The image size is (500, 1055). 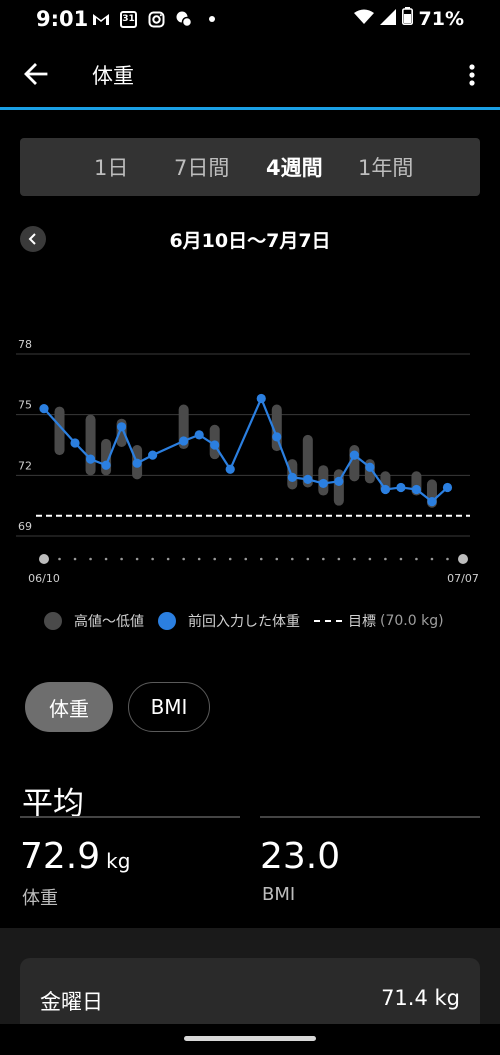 What do you see at coordinates (53, 621) in the screenshot?
I see `legend-range-swatch` at bounding box center [53, 621].